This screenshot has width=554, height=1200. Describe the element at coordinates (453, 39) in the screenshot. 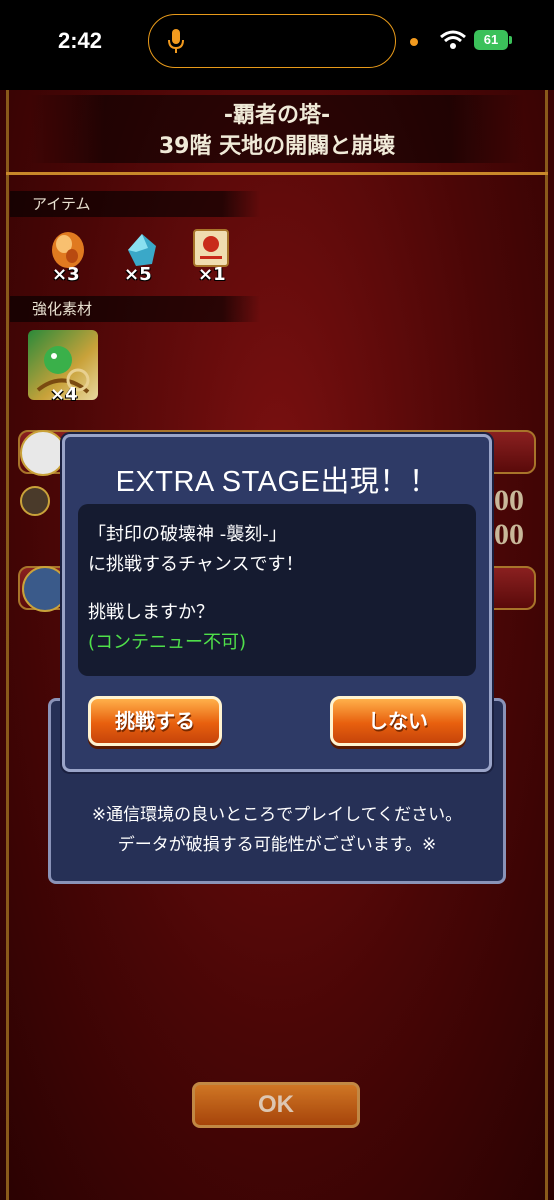

I see `wifi-icon` at that location.